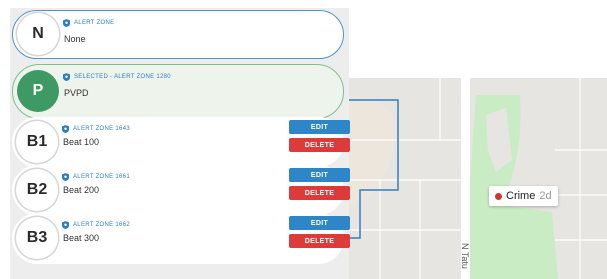 Image resolution: width=607 pixels, height=279 pixels. I want to click on zone-label: ALERT ZONE 1643, so click(101, 129).